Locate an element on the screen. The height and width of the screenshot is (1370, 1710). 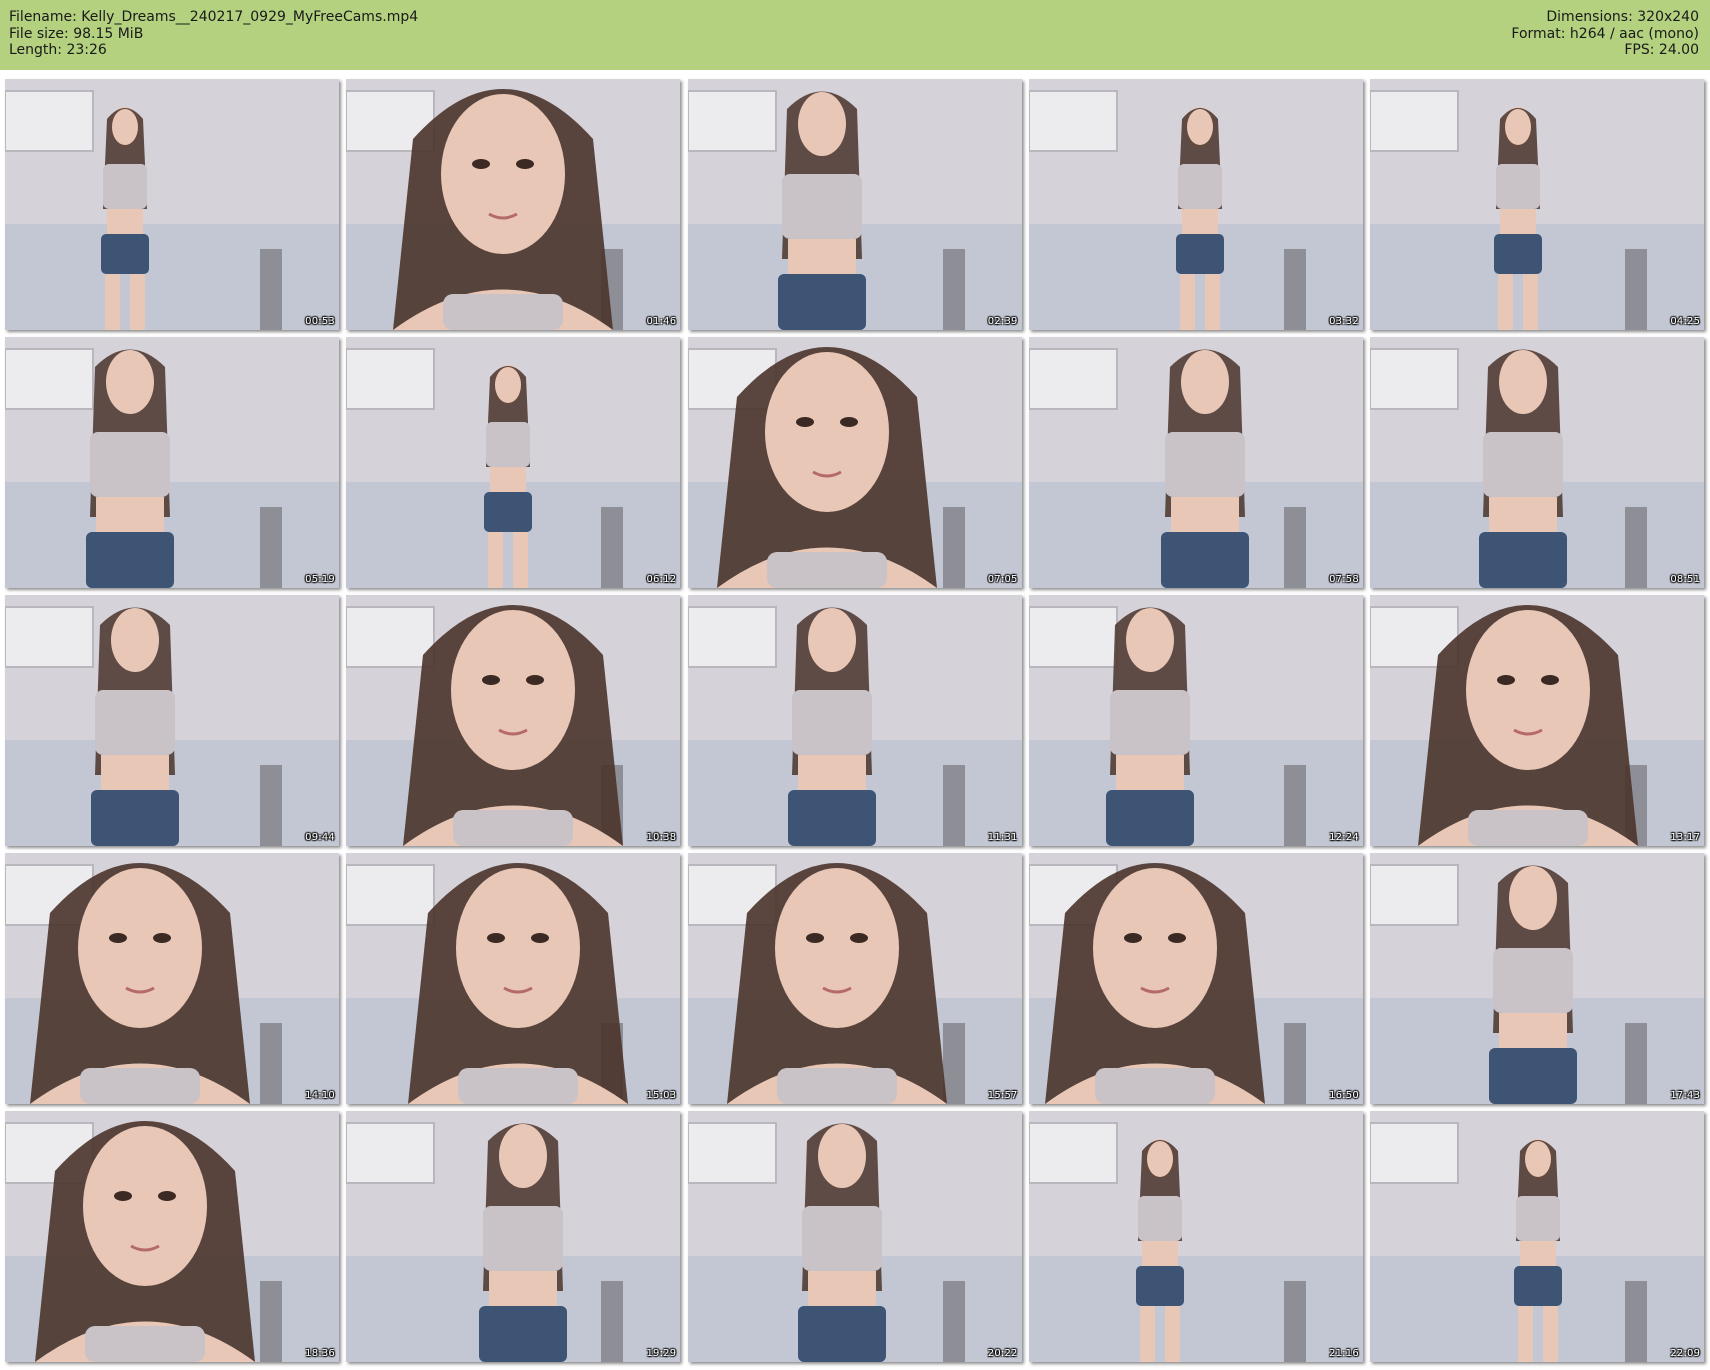
thumbnail-frame: 07:05 is located at coordinates (854, 462).